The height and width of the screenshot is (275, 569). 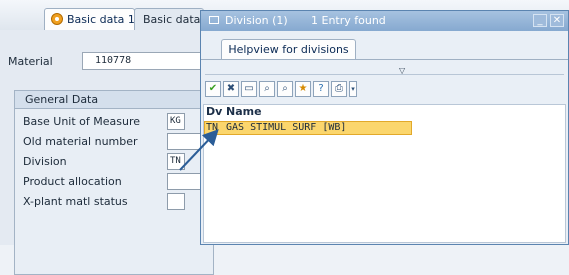 What do you see at coordinates (113, 162) in the screenshot?
I see `field-row-division: Division TN` at bounding box center [113, 162].